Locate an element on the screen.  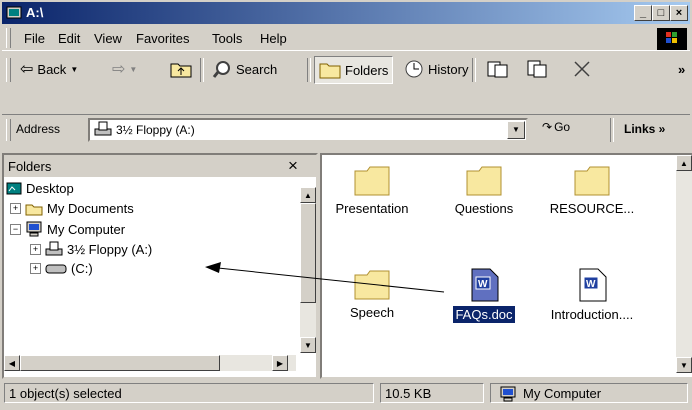
drag-arrow-annotation is located at coordinates (325, 277).